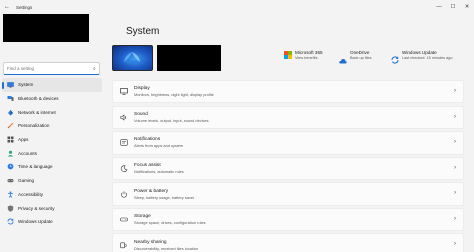 Image resolution: width=474 pixels, height=252 pixels. I want to click on title-bar: ← Settings — ☐ ✕, so click(237, 7).